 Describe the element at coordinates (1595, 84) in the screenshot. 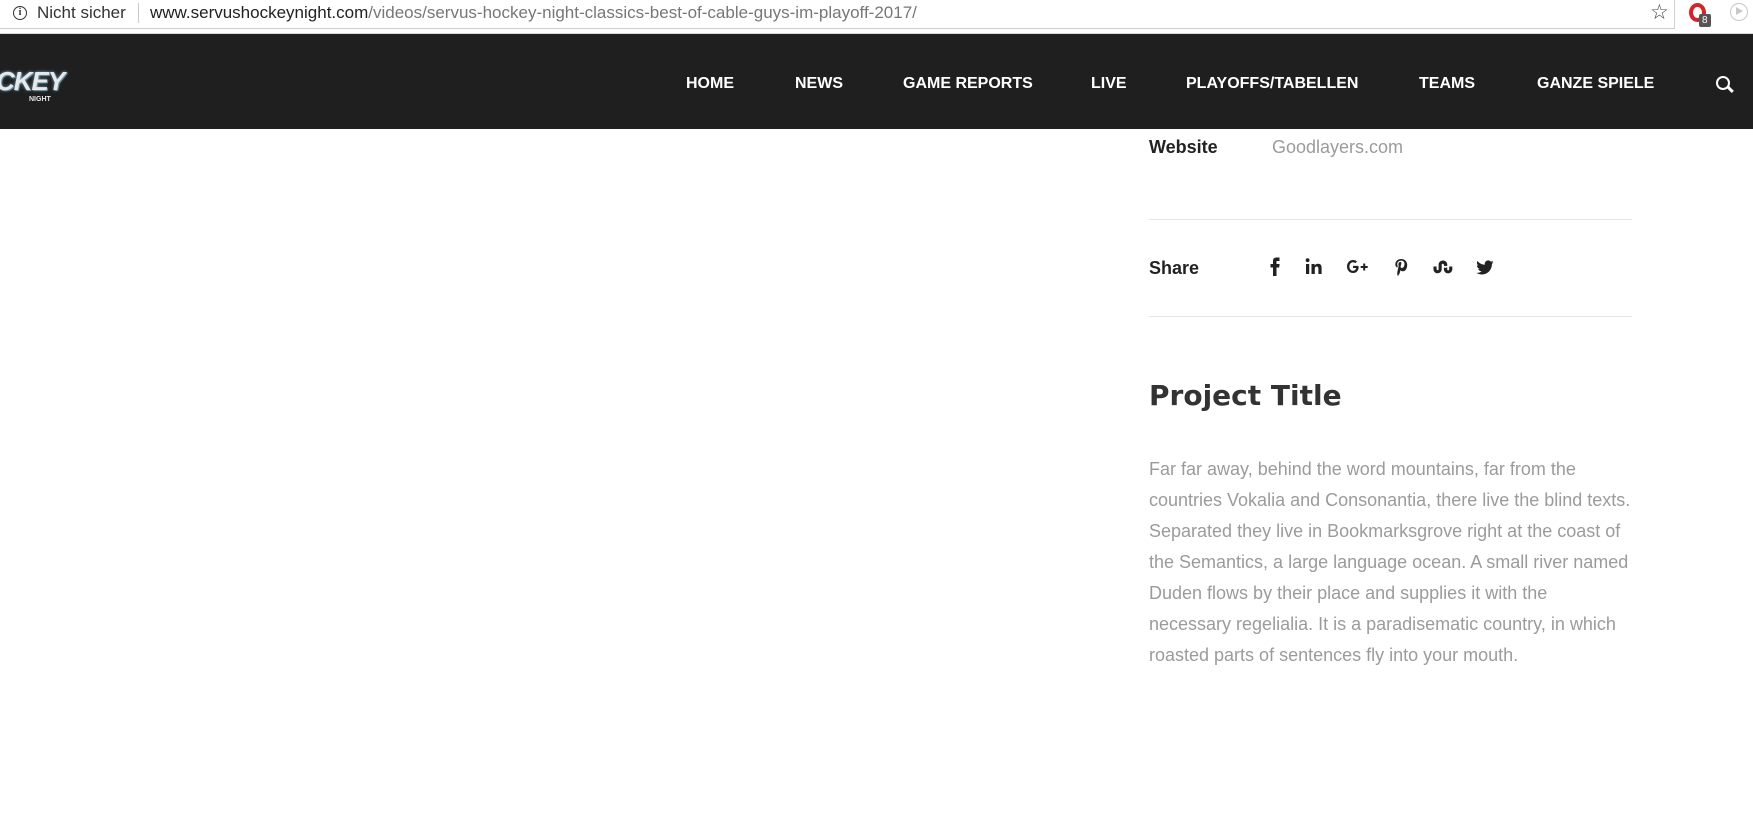

I see `nav-item-ganze-spiele: GANZE SPIELE` at that location.